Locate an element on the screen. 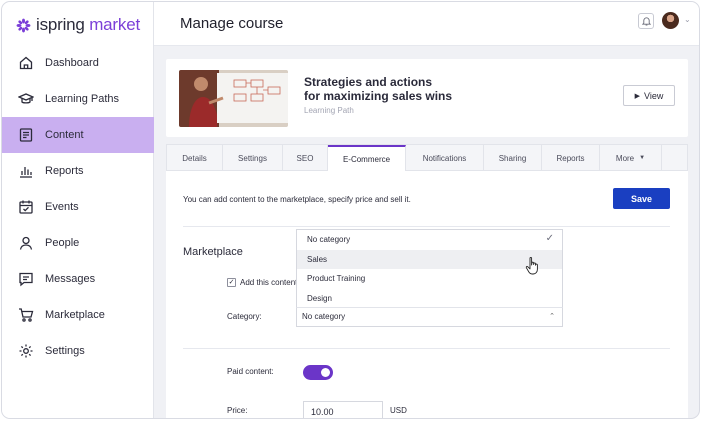 The image size is (701, 421). top-bar: Manage course ⌄ is located at coordinates (426, 24).